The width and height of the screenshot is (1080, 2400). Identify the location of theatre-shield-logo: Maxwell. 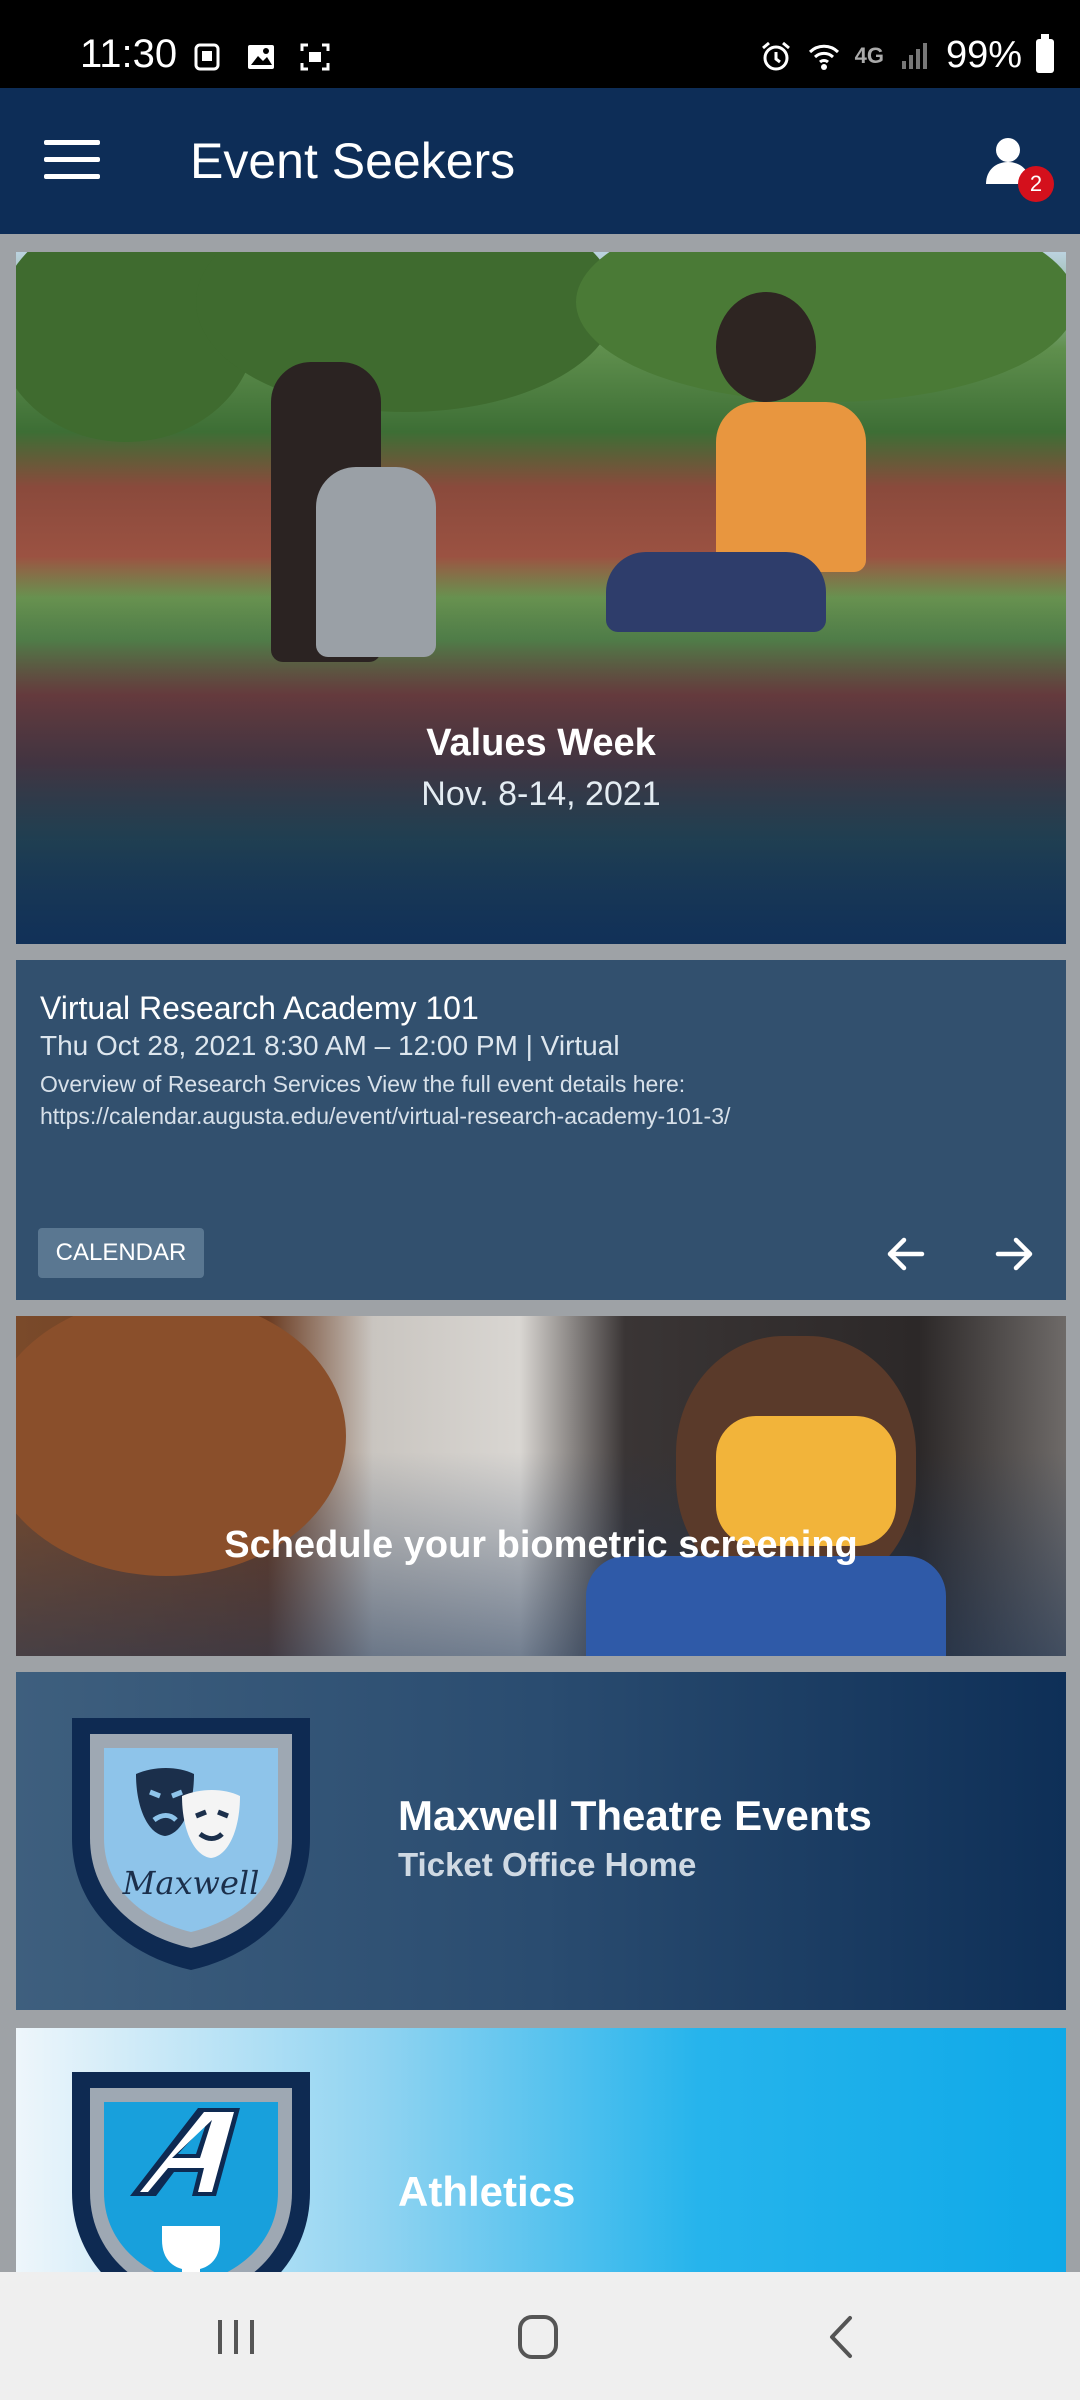
(191, 1844).